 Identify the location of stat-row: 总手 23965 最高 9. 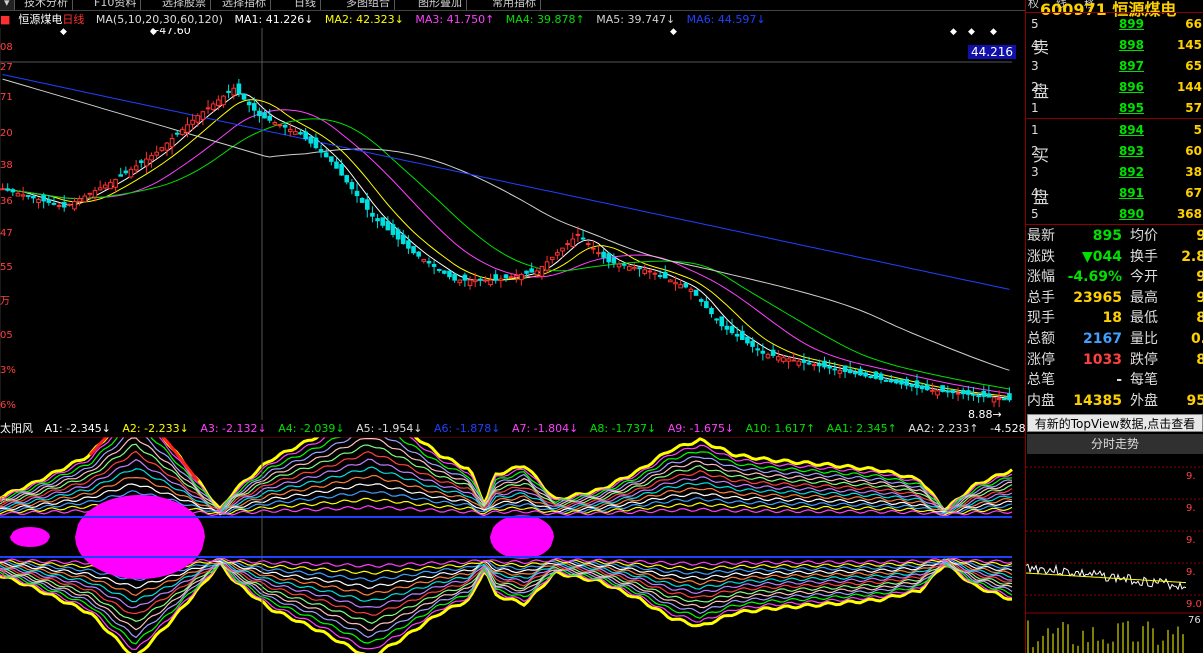
(1114, 298).